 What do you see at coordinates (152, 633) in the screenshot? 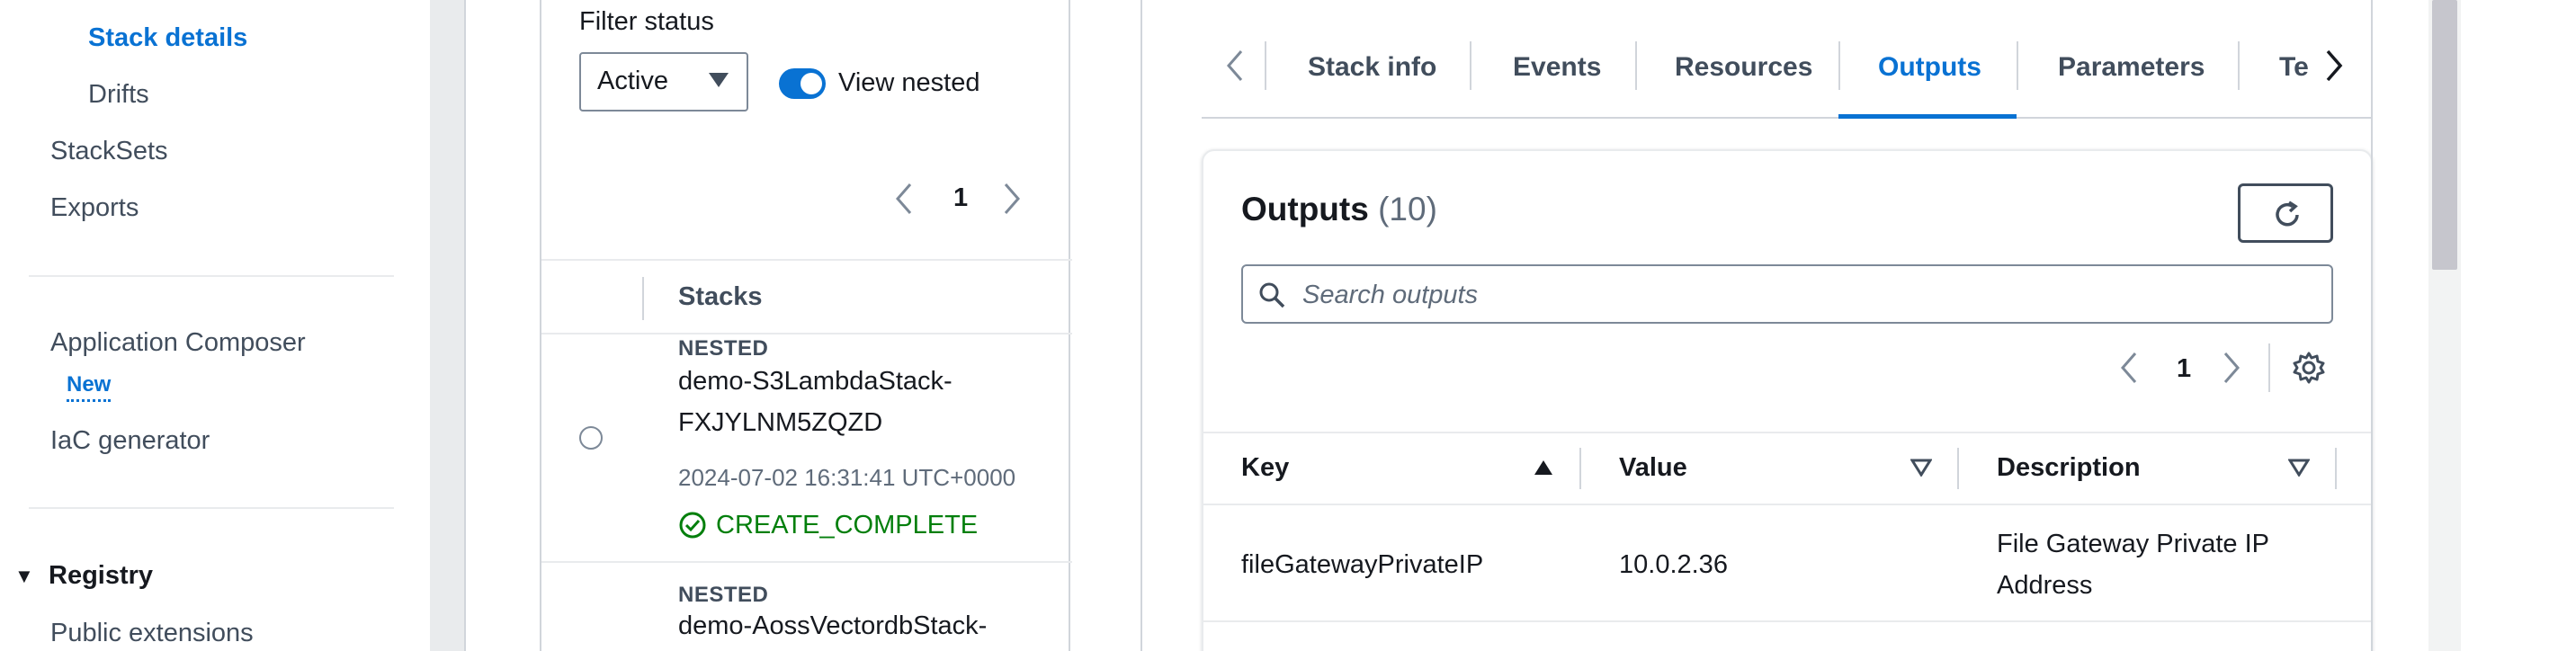
I see `nav-item-public-extensions: Public extensions` at bounding box center [152, 633].